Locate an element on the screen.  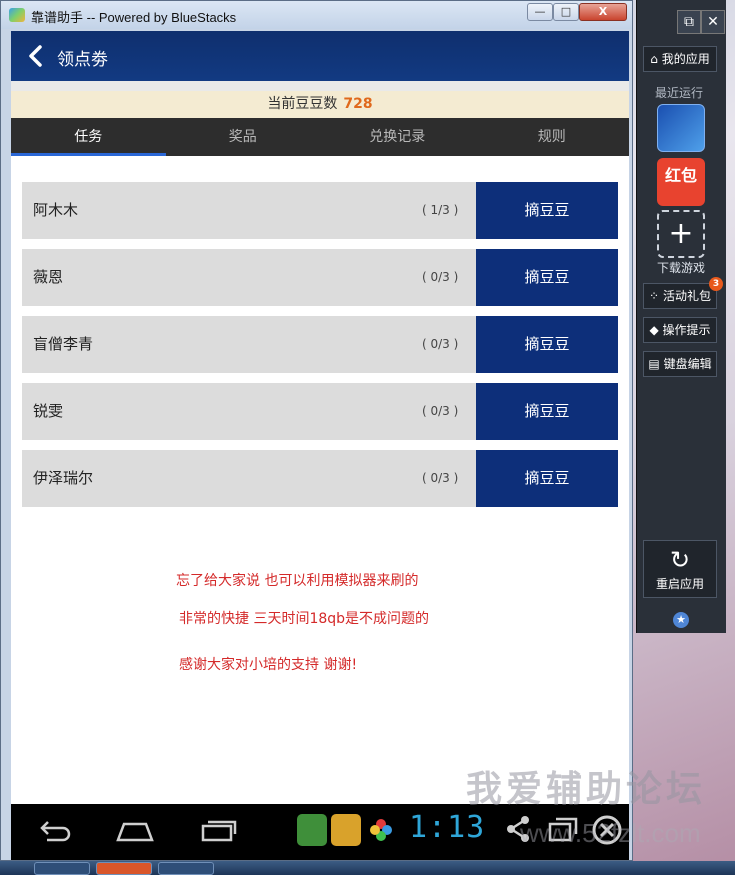
page-title: 领点劵 is located at coordinates (82, 60).